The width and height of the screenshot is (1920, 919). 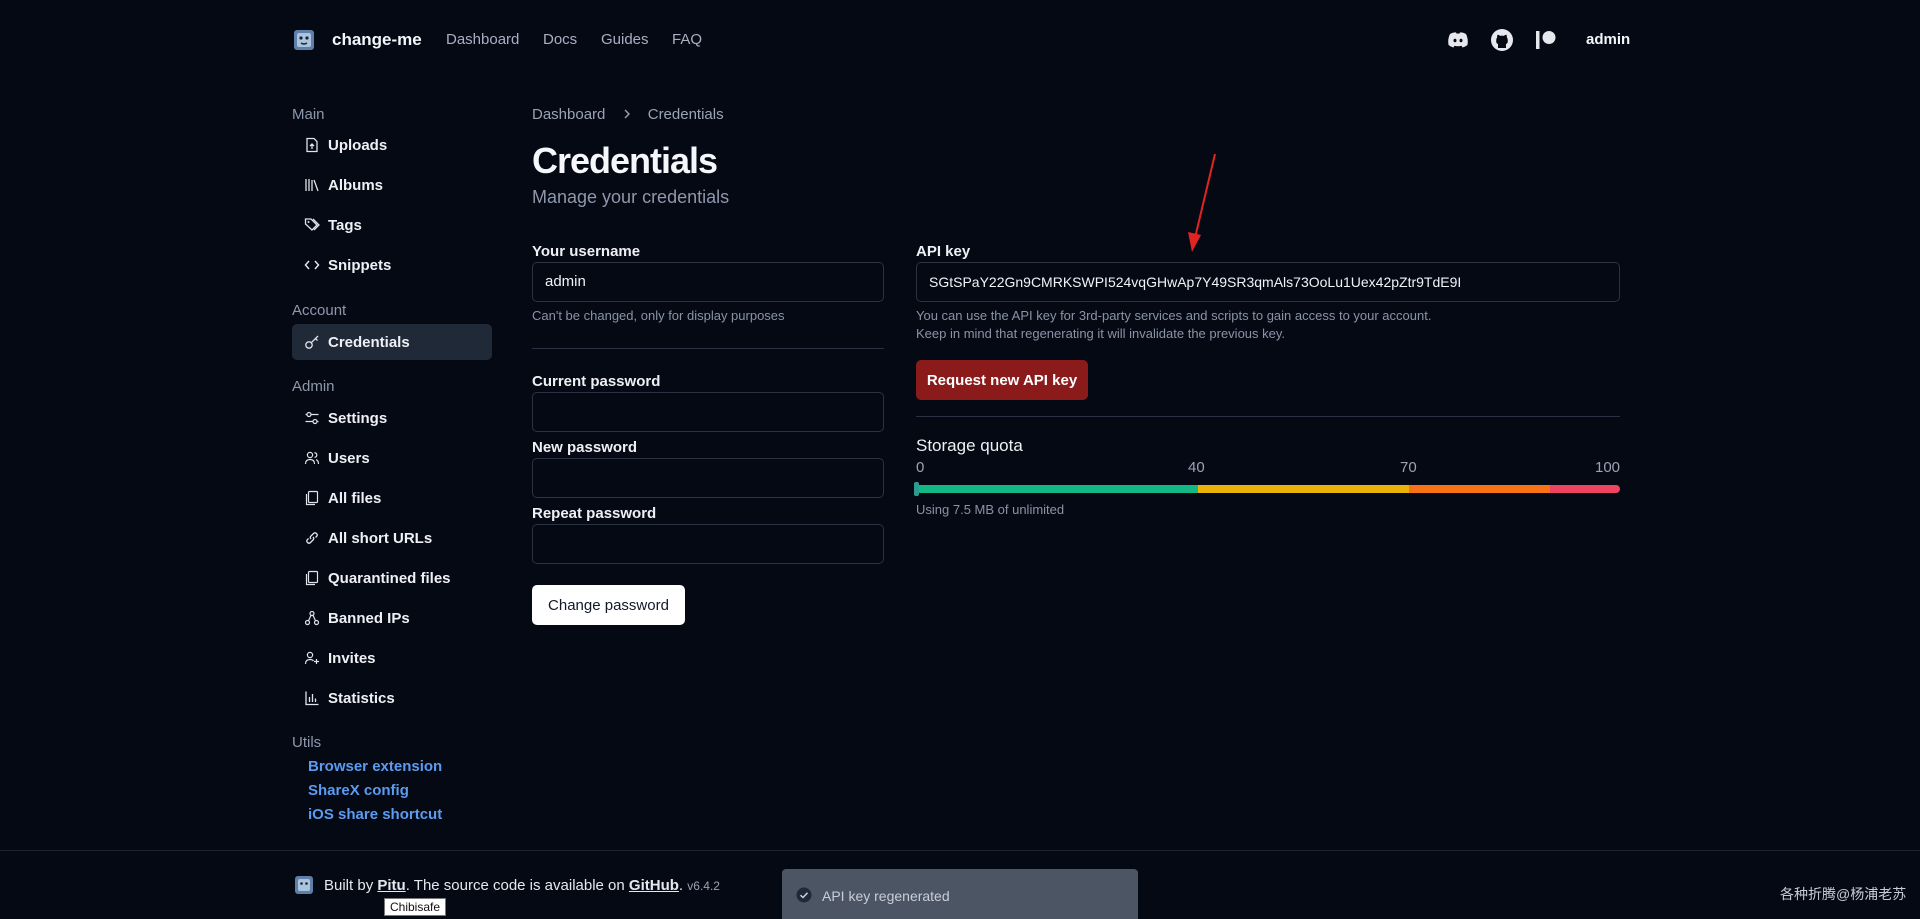 What do you see at coordinates (594, 513) in the screenshot?
I see `repeat-password-label: Repeat password` at bounding box center [594, 513].